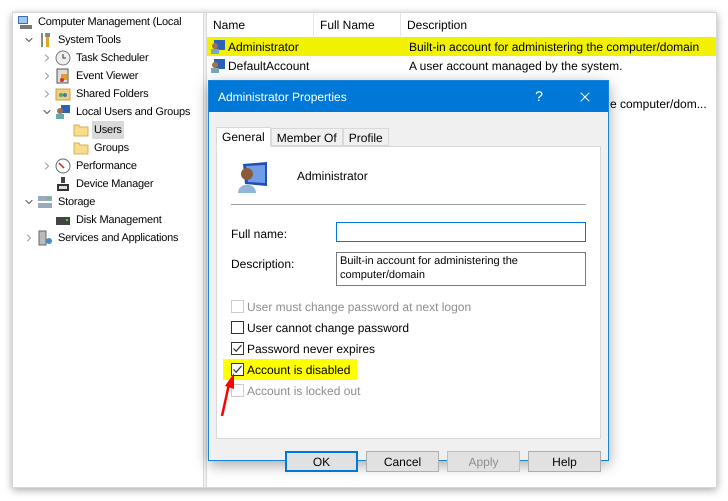 This screenshot has width=728, height=501. I want to click on tree-item: Task Scheduler, so click(112, 58).